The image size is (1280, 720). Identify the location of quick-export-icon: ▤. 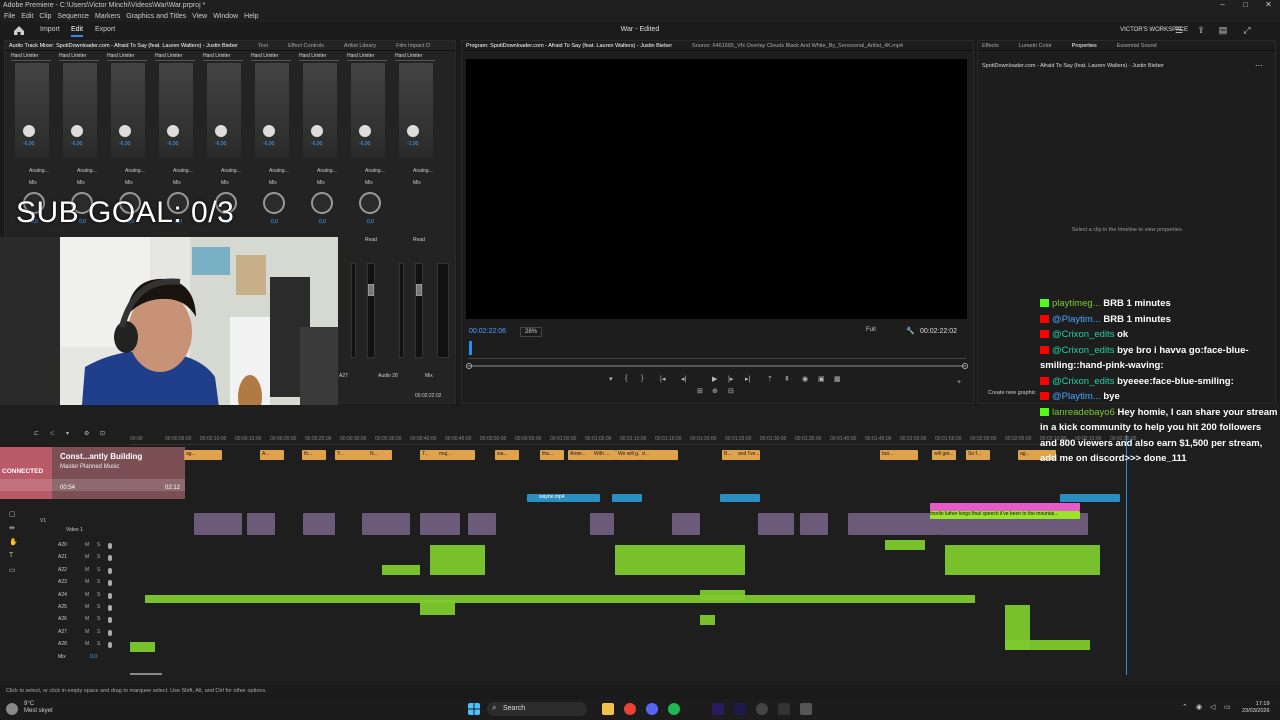
(1223, 30).